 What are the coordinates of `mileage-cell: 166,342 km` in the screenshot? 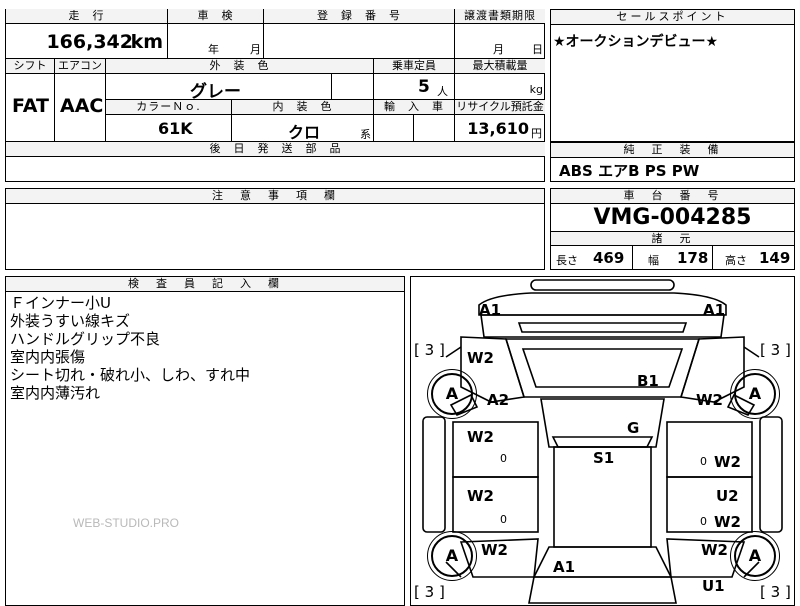 It's located at (87, 41).